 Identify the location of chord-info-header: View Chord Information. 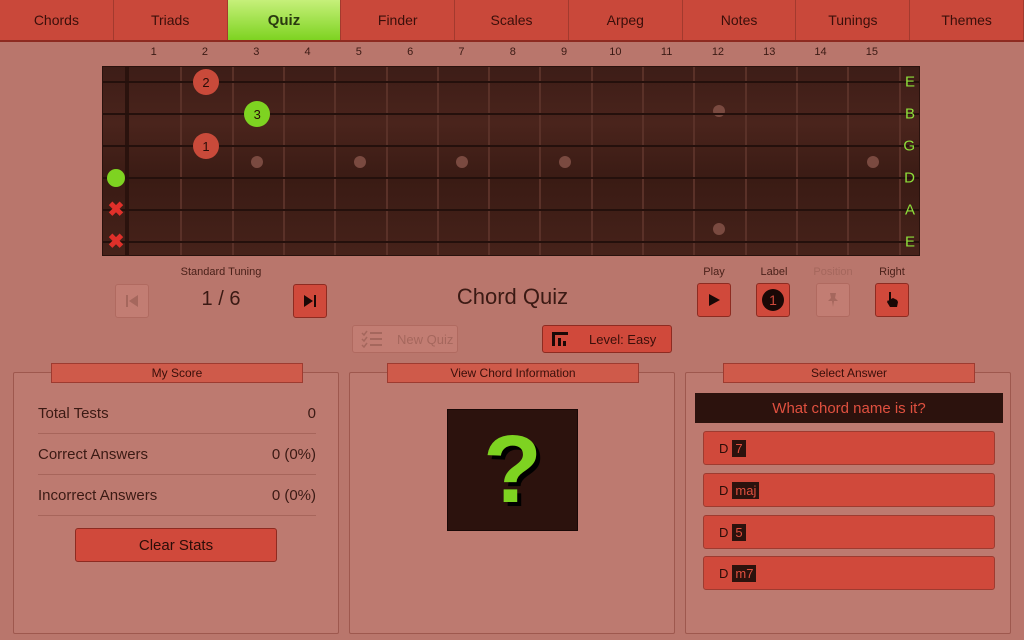
(513, 373).